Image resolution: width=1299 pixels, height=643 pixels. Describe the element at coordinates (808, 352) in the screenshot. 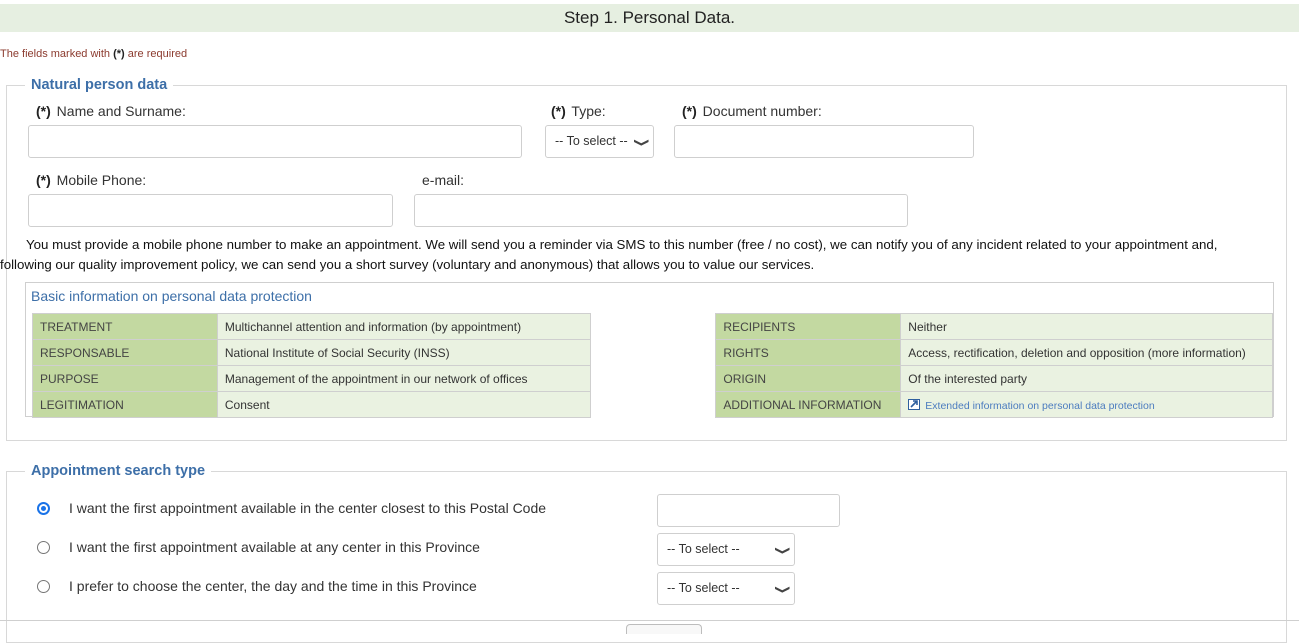

I see `table-key: RIGHTS` at that location.